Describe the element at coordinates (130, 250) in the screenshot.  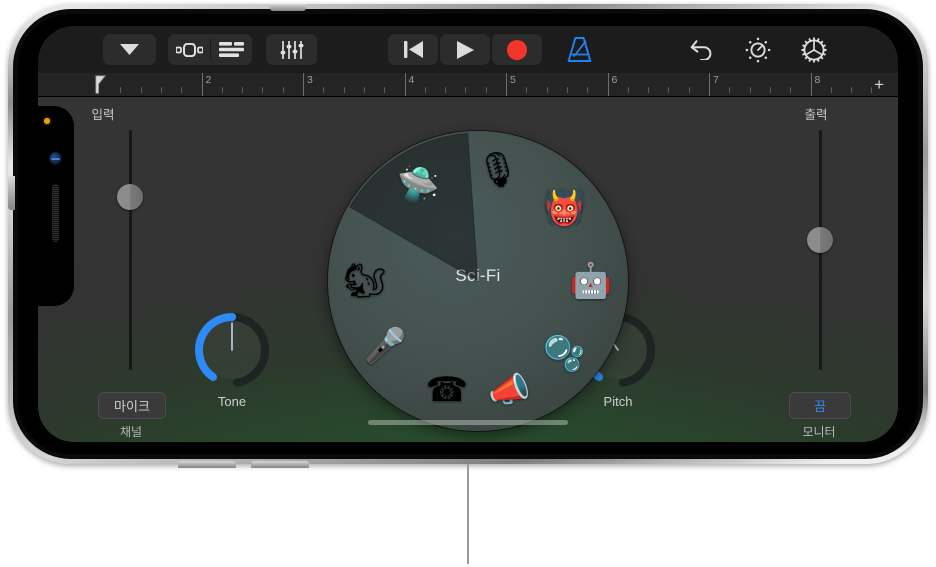
I see `input-slider-track` at that location.